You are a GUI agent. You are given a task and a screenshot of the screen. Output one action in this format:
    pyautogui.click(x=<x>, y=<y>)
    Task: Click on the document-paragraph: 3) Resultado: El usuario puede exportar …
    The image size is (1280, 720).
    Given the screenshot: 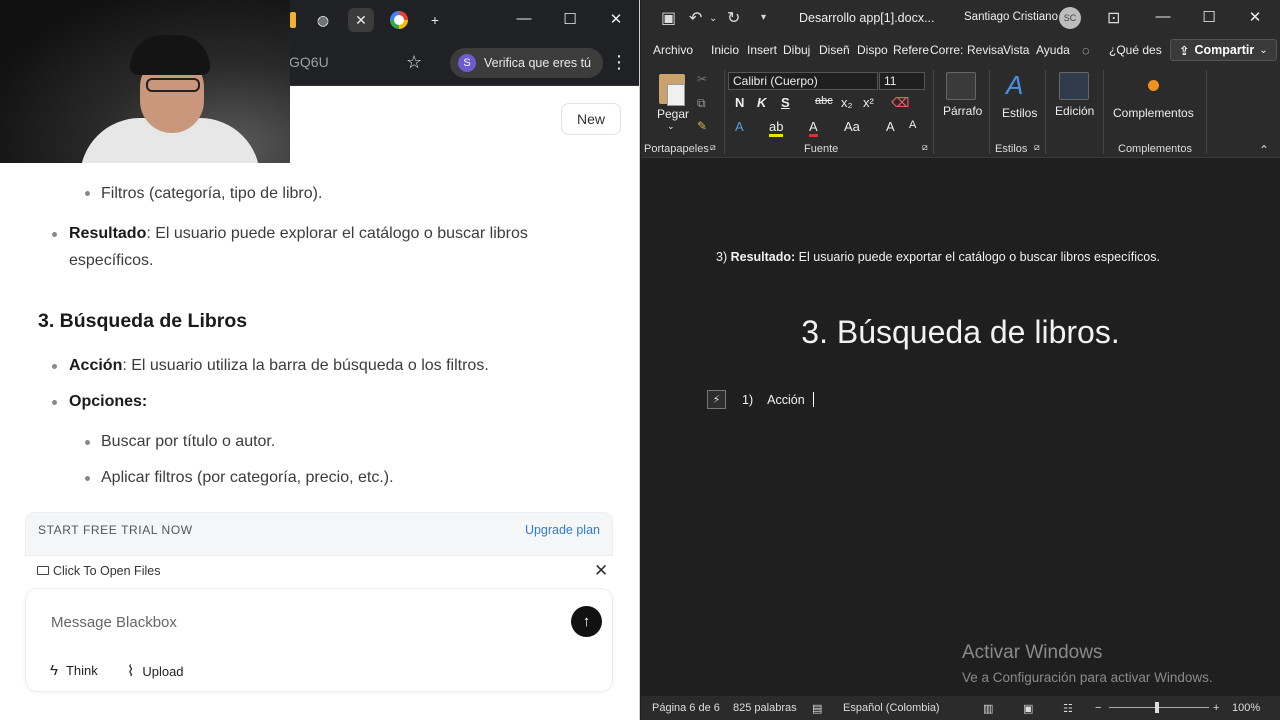 What is the action you would take?
    pyautogui.click(x=938, y=257)
    